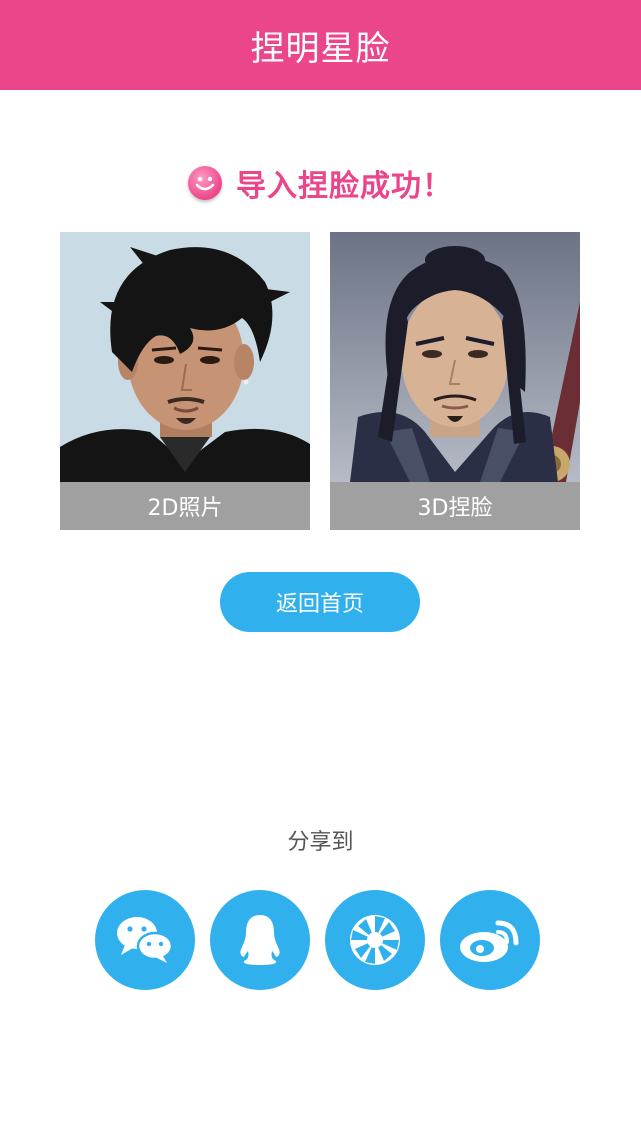  I want to click on caption-2d: 2D照片, so click(185, 506).